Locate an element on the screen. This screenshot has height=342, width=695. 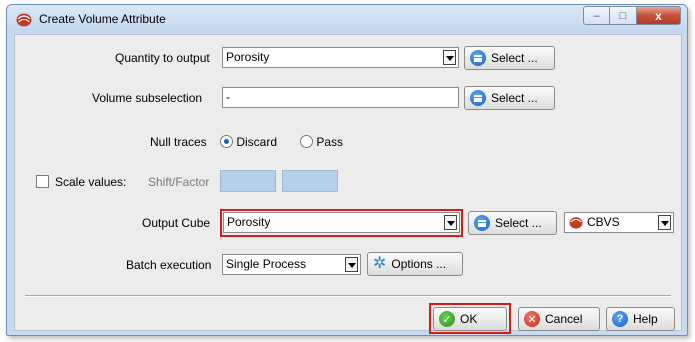
factor-field is located at coordinates (310, 181).